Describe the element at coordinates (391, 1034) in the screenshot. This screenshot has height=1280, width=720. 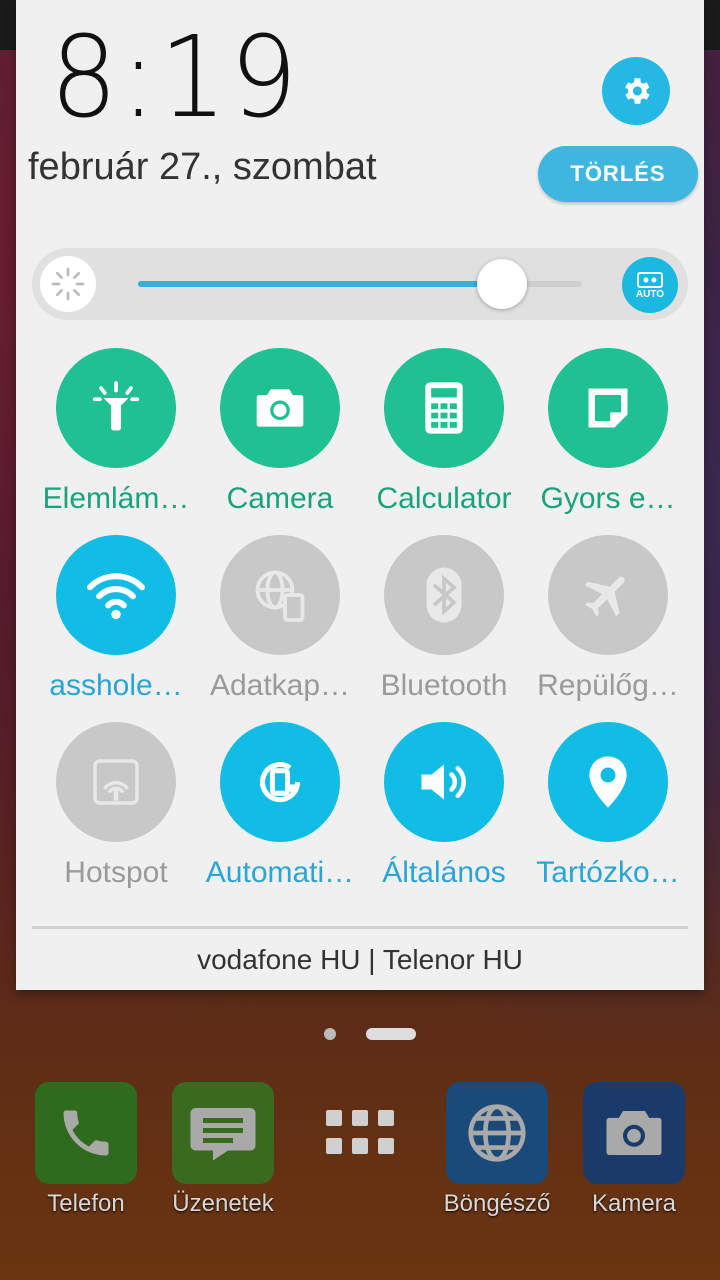
I see `page-indicator-current` at that location.